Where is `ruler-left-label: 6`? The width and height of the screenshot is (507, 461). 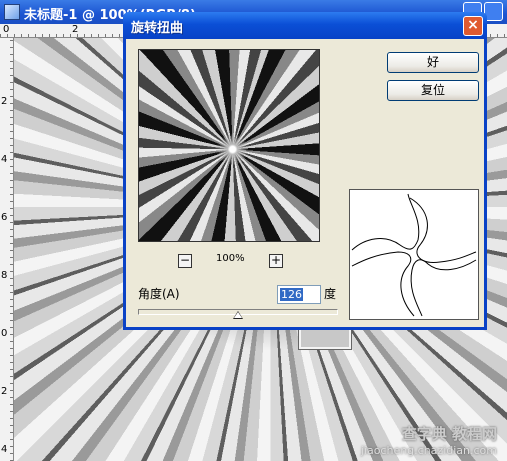 ruler-left-label: 6 is located at coordinates (4, 217).